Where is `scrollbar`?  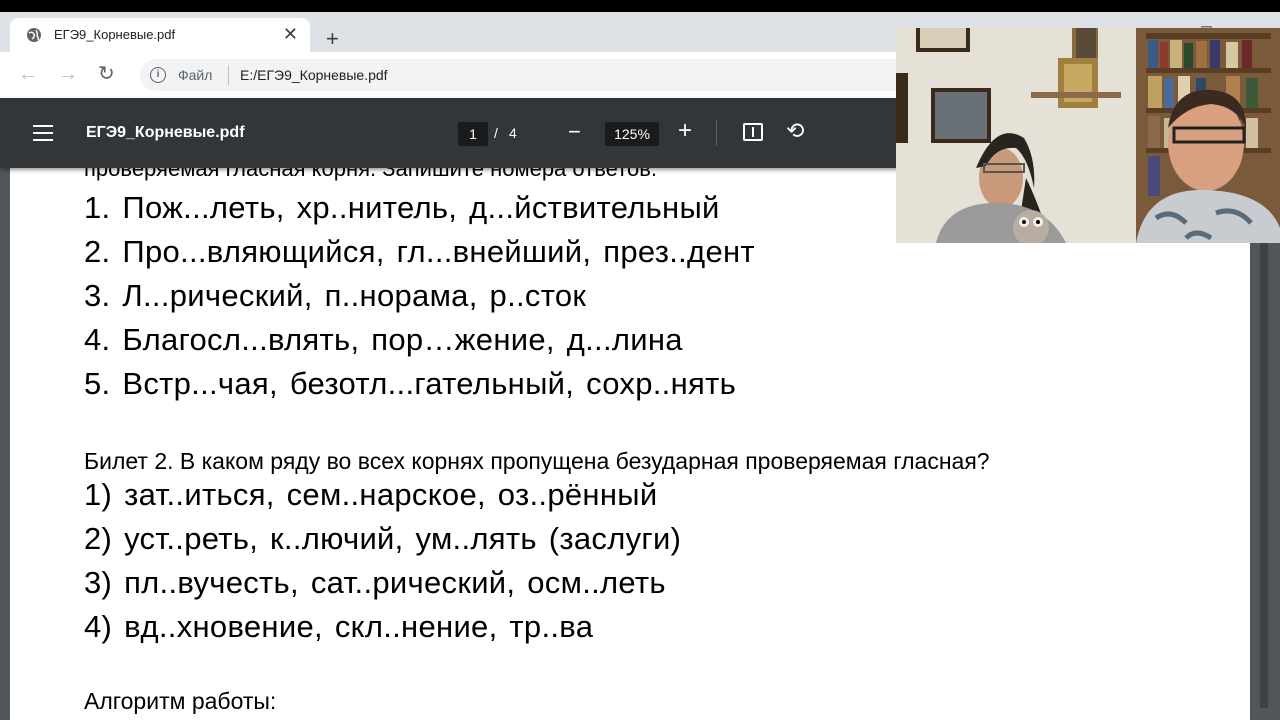 scrollbar is located at coordinates (1265, 444).